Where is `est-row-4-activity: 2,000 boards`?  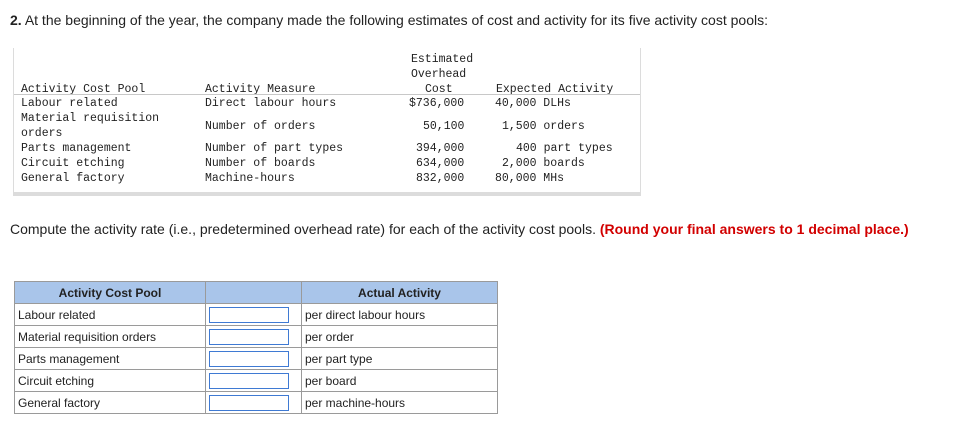
est-row-4-activity: 2,000 boards is located at coordinates (543, 163).